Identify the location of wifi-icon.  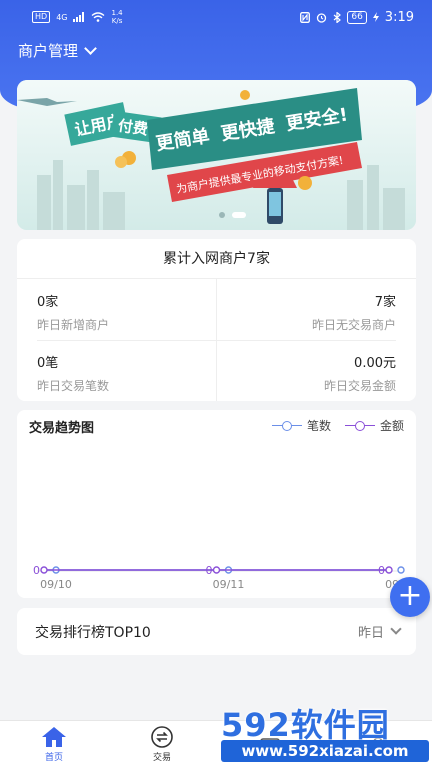
(98, 17).